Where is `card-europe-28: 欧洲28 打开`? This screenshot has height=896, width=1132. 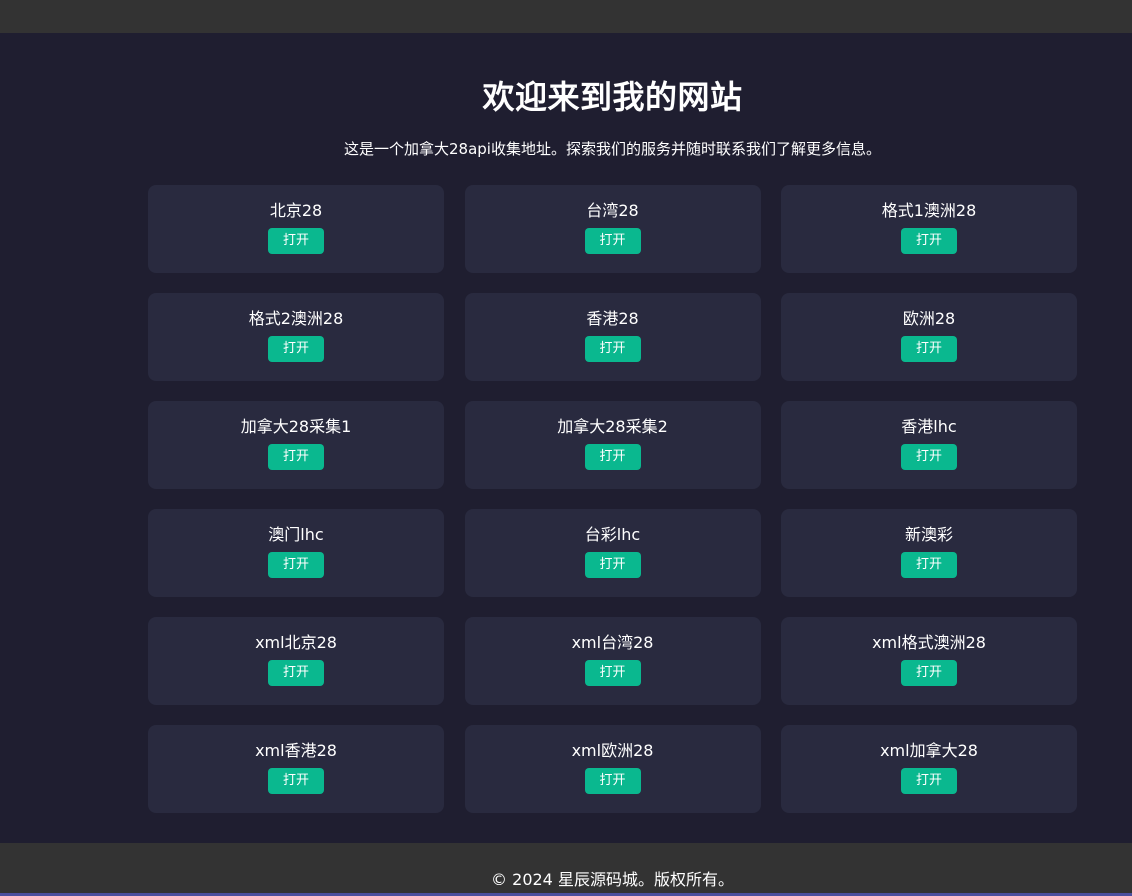
card-europe-28: 欧洲28 打开 is located at coordinates (929, 337).